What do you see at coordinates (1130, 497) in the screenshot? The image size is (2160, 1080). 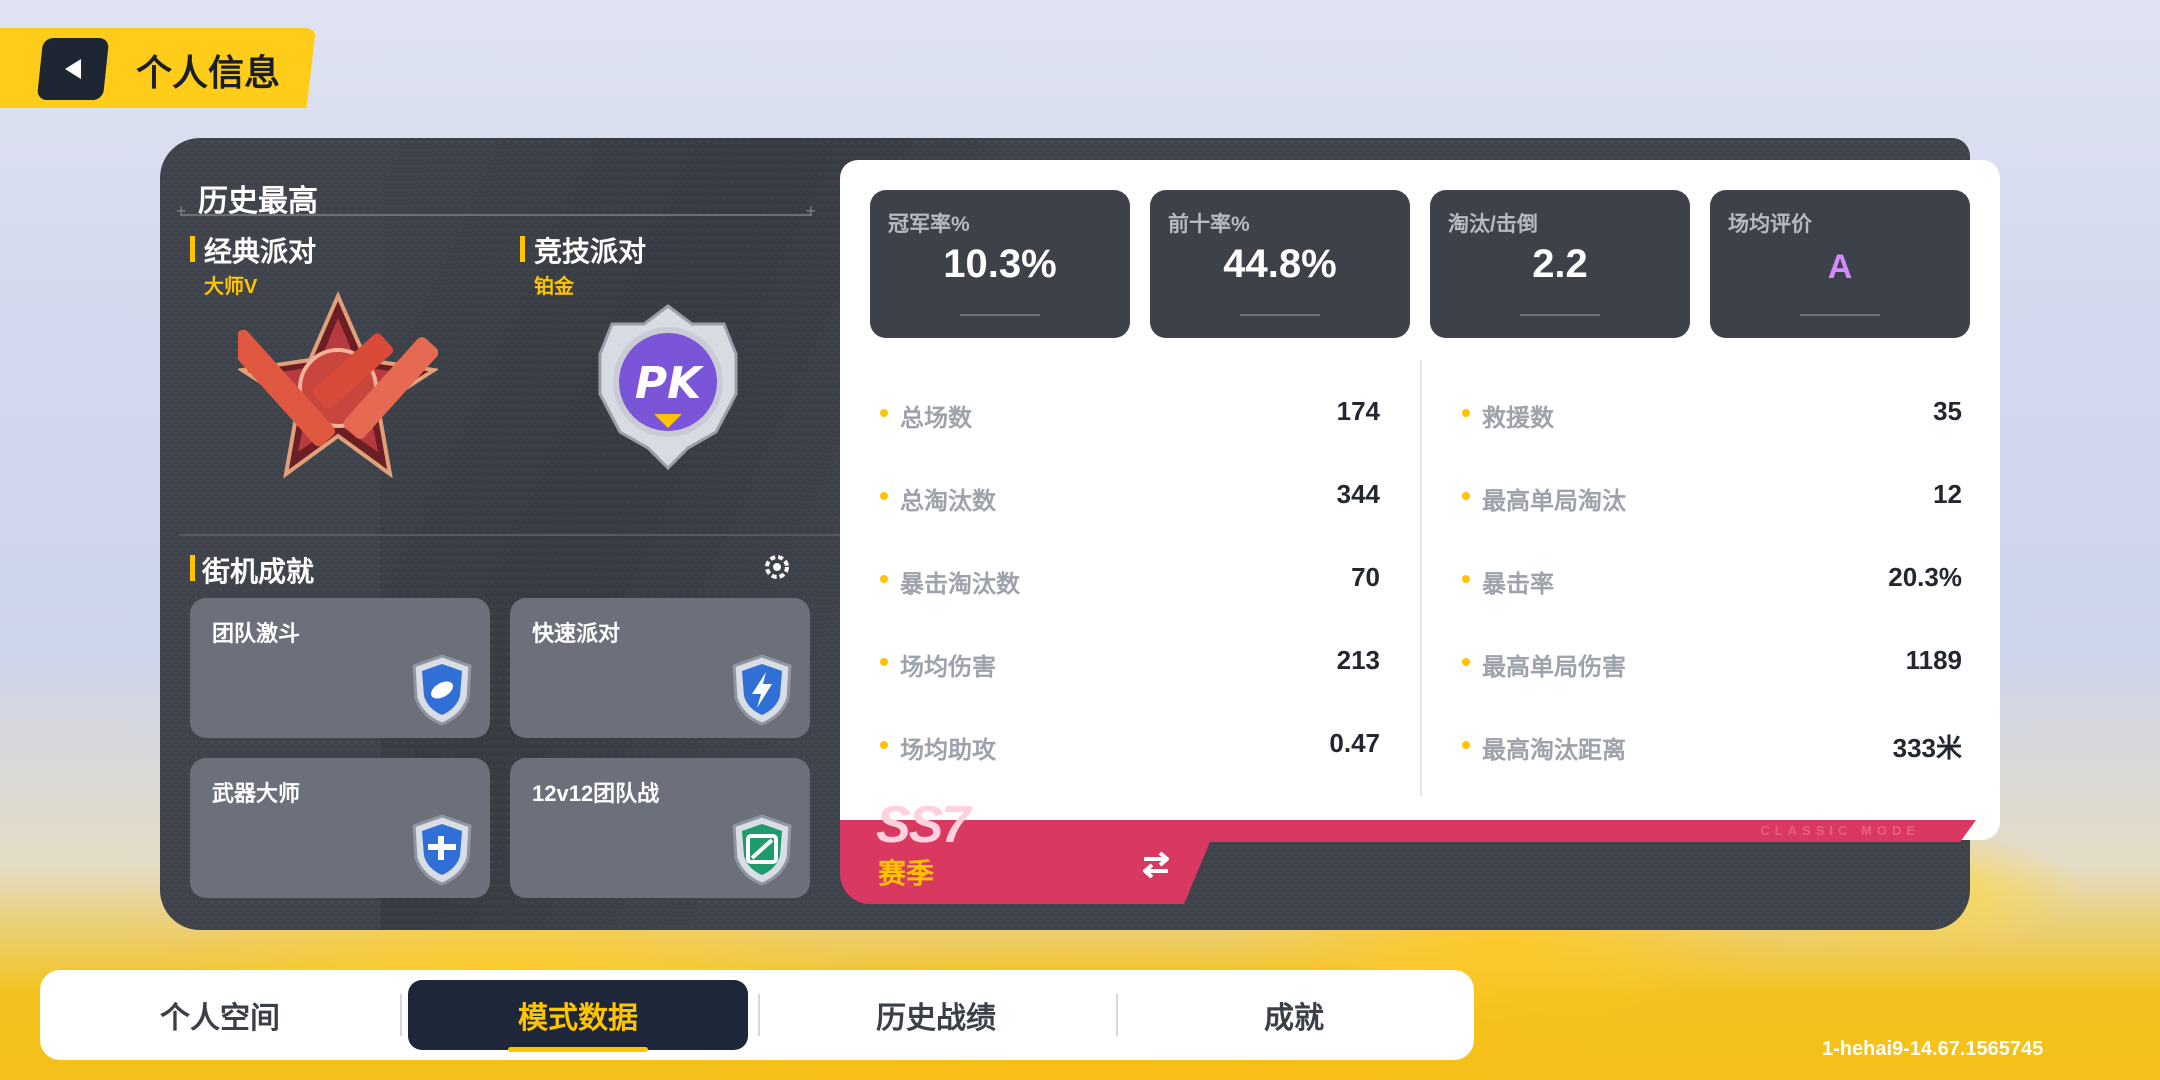 I see `stat-row: 总淘汰数 344` at bounding box center [1130, 497].